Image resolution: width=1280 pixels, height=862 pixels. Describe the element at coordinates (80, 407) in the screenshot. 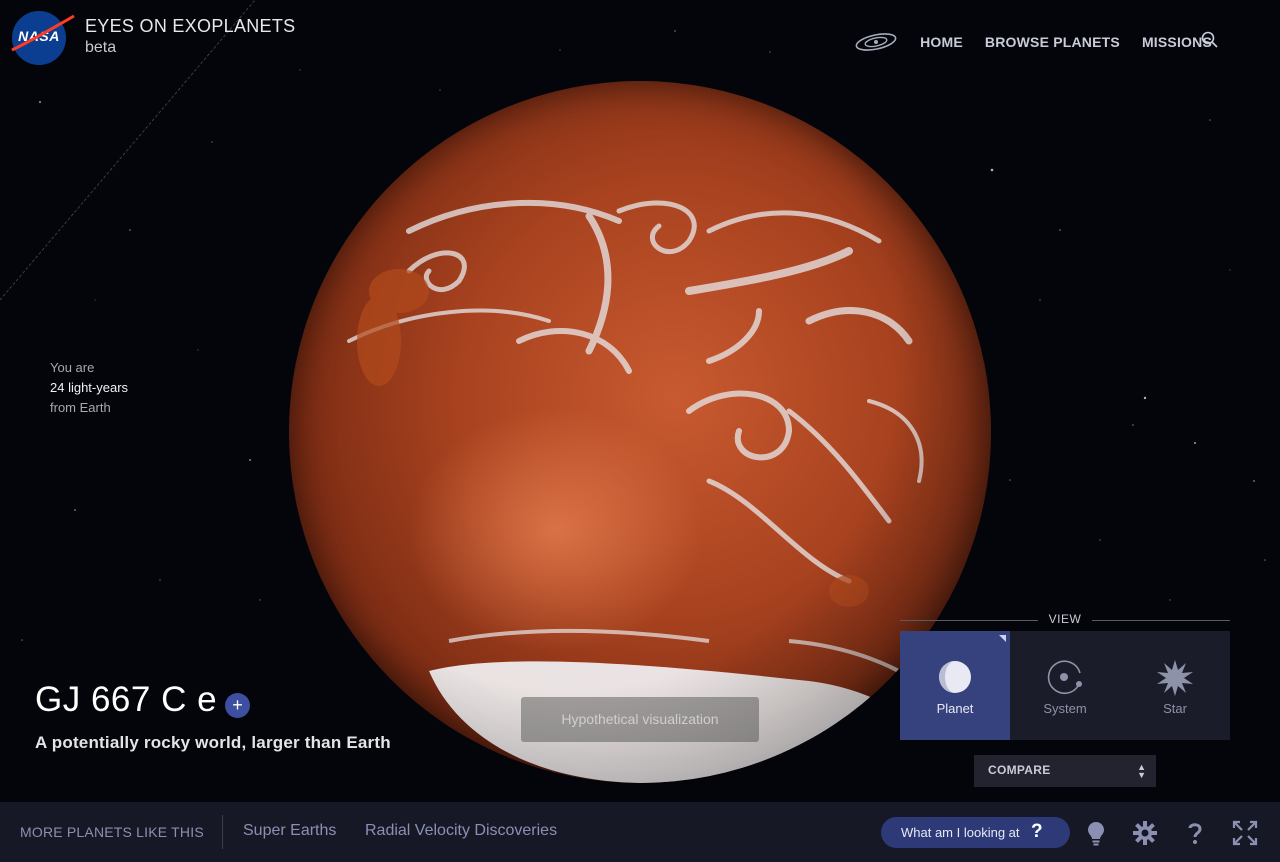

I see `distance-suffix: from Earth` at that location.